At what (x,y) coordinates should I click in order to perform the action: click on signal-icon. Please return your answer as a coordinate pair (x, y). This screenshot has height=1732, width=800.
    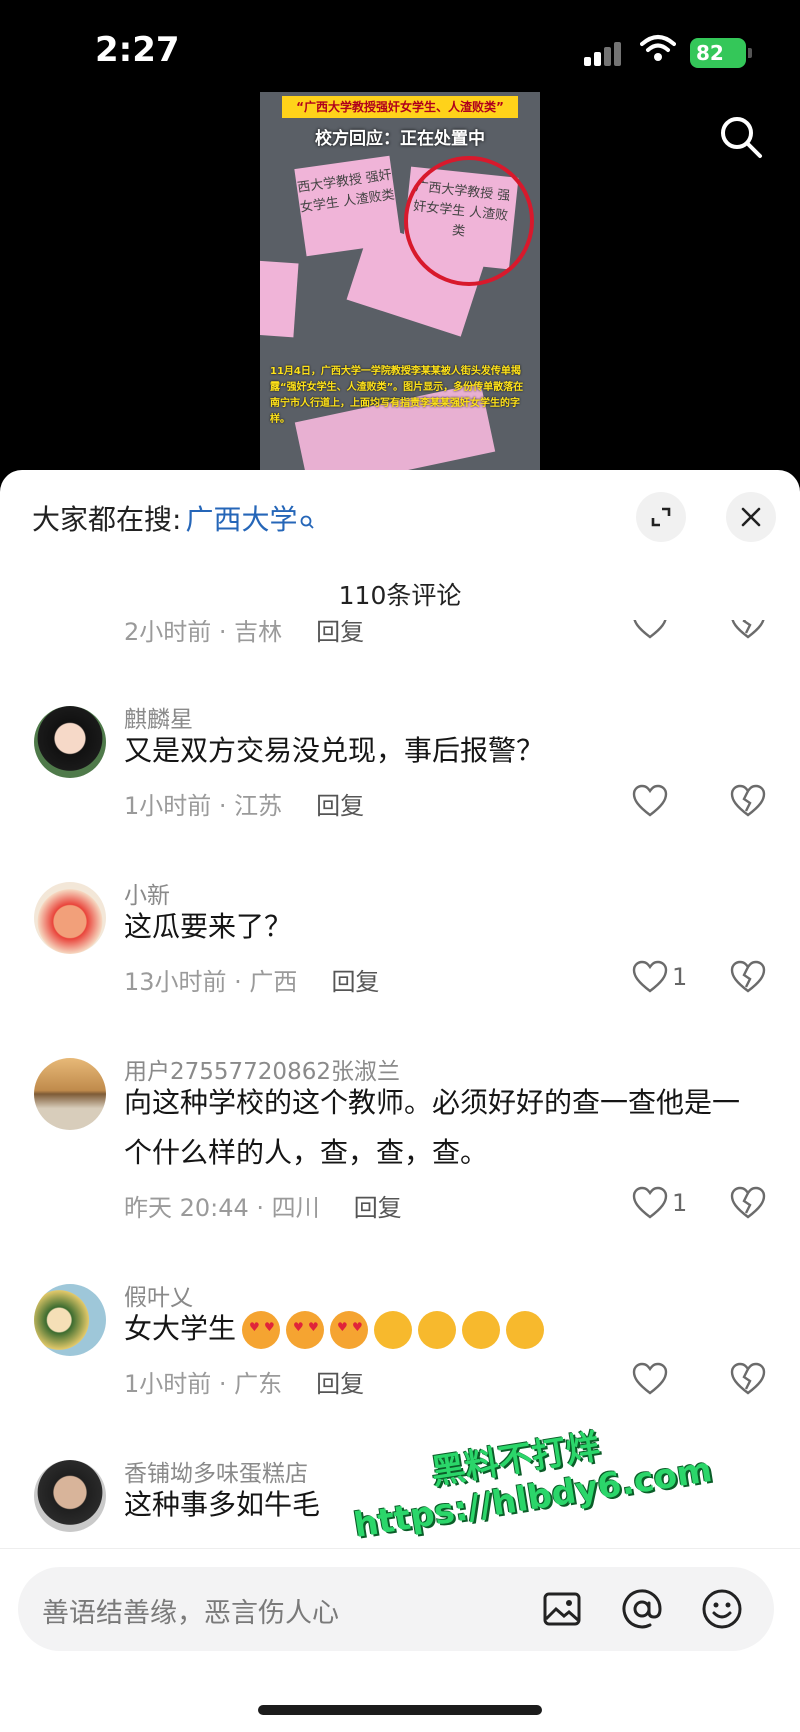
    Looking at the image, I should click on (604, 53).